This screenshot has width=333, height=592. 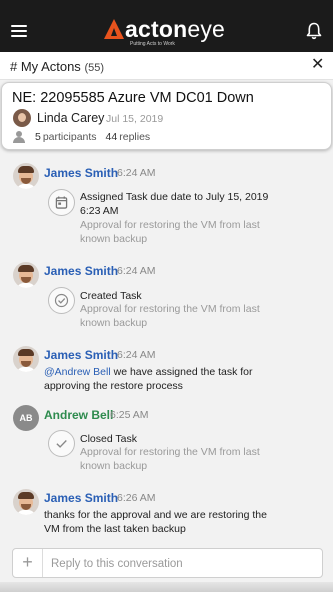 What do you see at coordinates (133, 98) in the screenshot?
I see `conversation-title: NE: 22095585 Azure VM DC01 Down` at bounding box center [133, 98].